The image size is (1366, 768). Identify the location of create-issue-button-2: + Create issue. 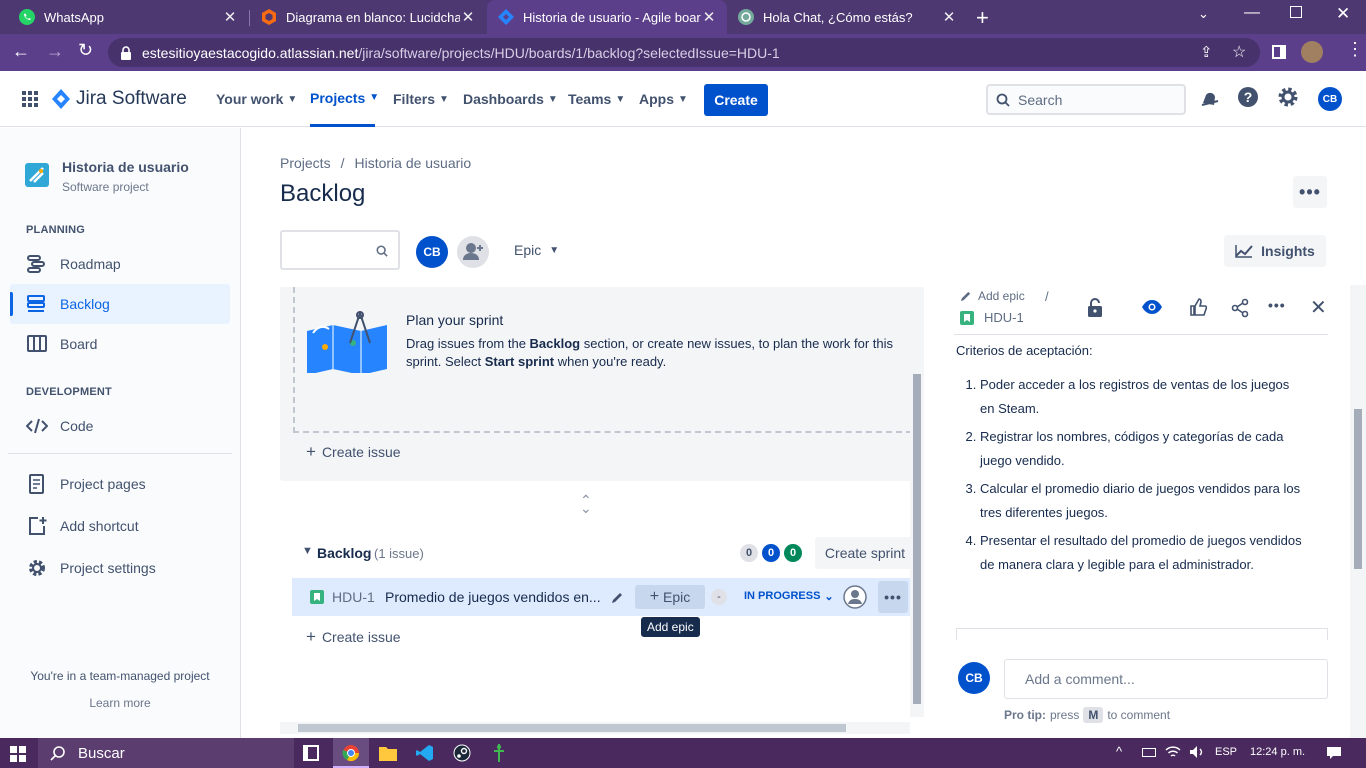
(353, 636).